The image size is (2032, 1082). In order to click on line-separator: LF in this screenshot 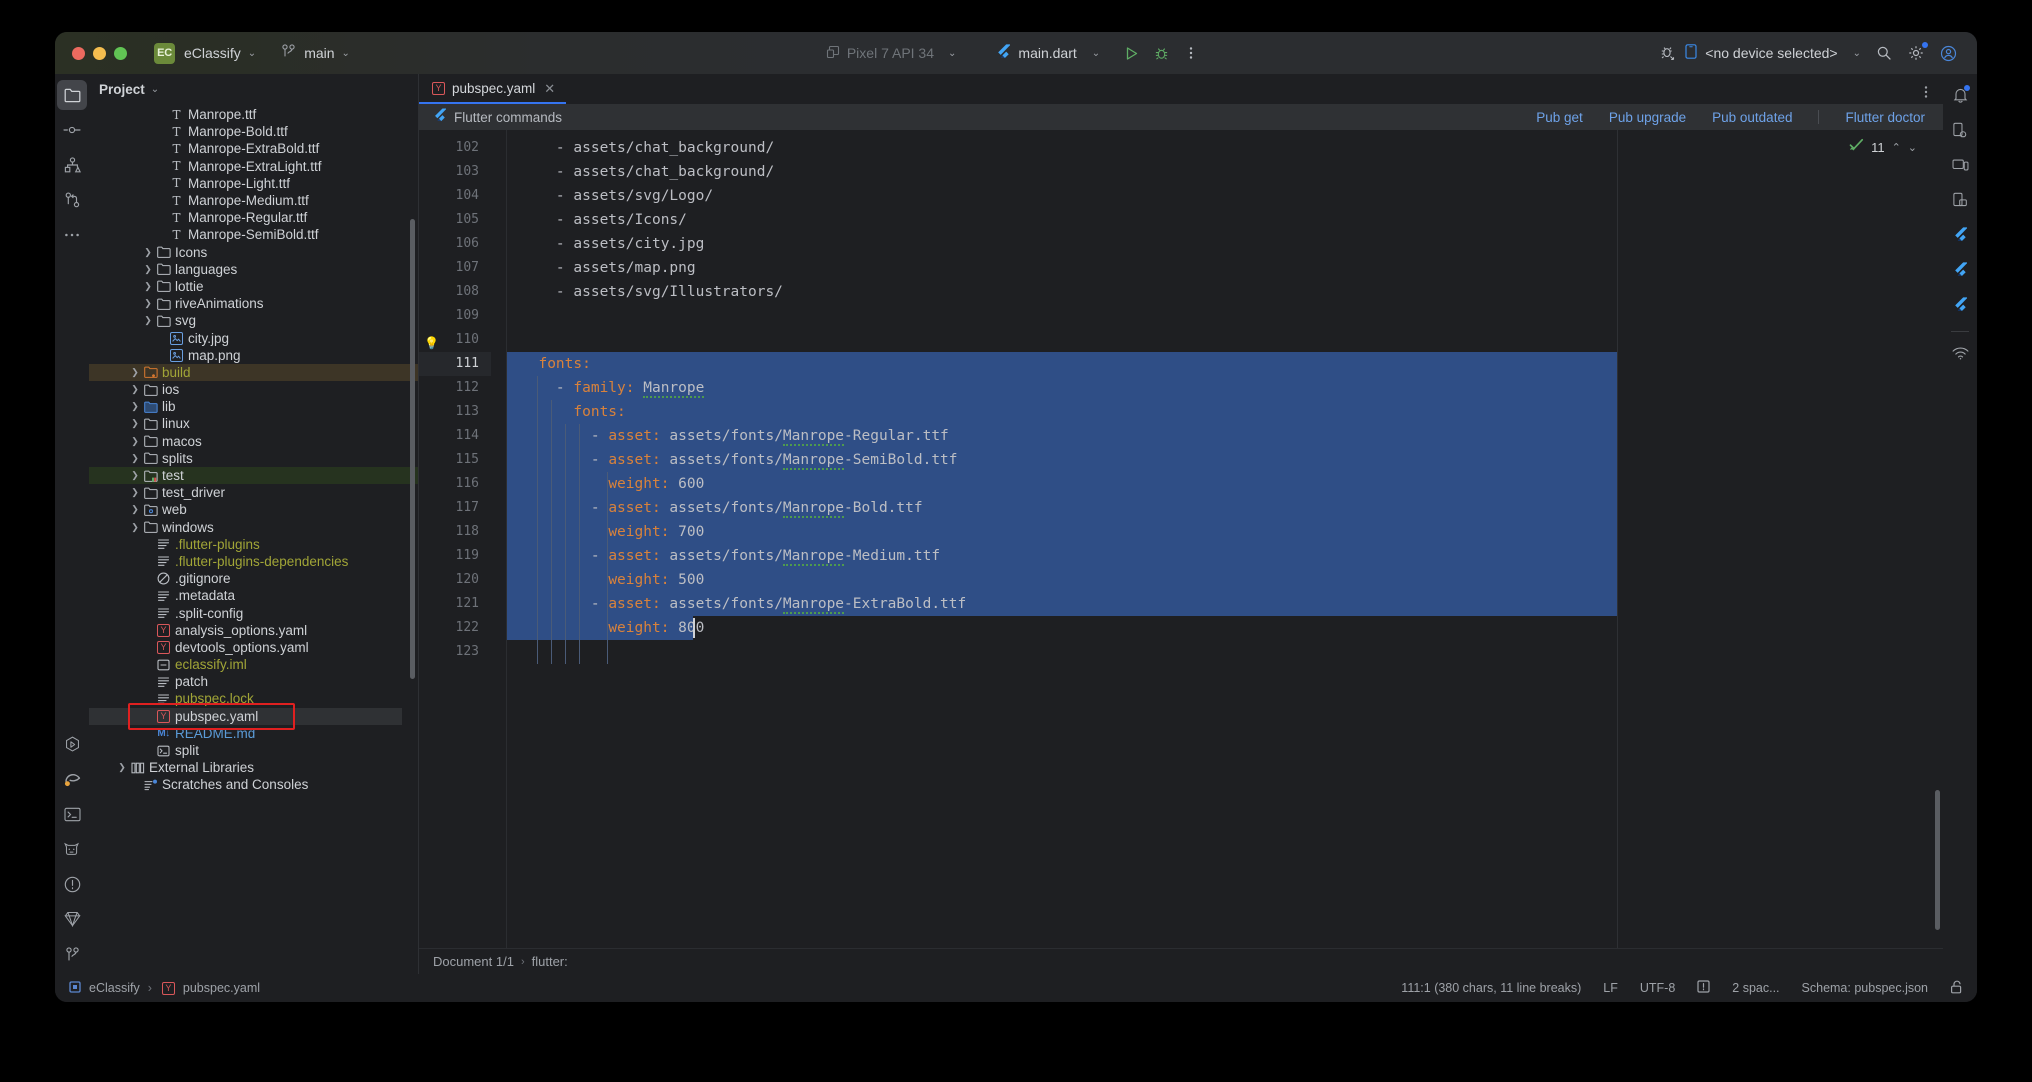, I will do `click(1610, 988)`.